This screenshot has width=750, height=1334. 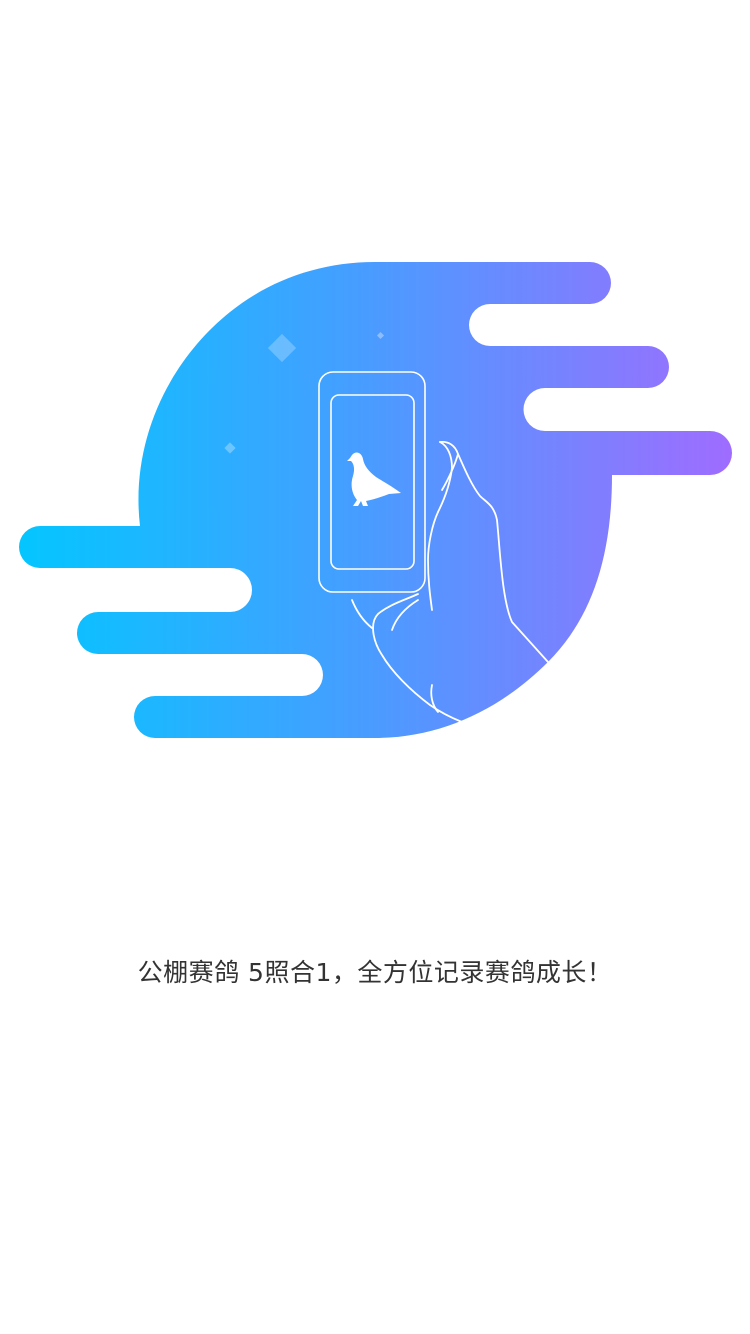 I want to click on splash-tagline: 公棚赛鸽 5照合1，全方位记录赛鸽成长！, so click(x=375, y=972).